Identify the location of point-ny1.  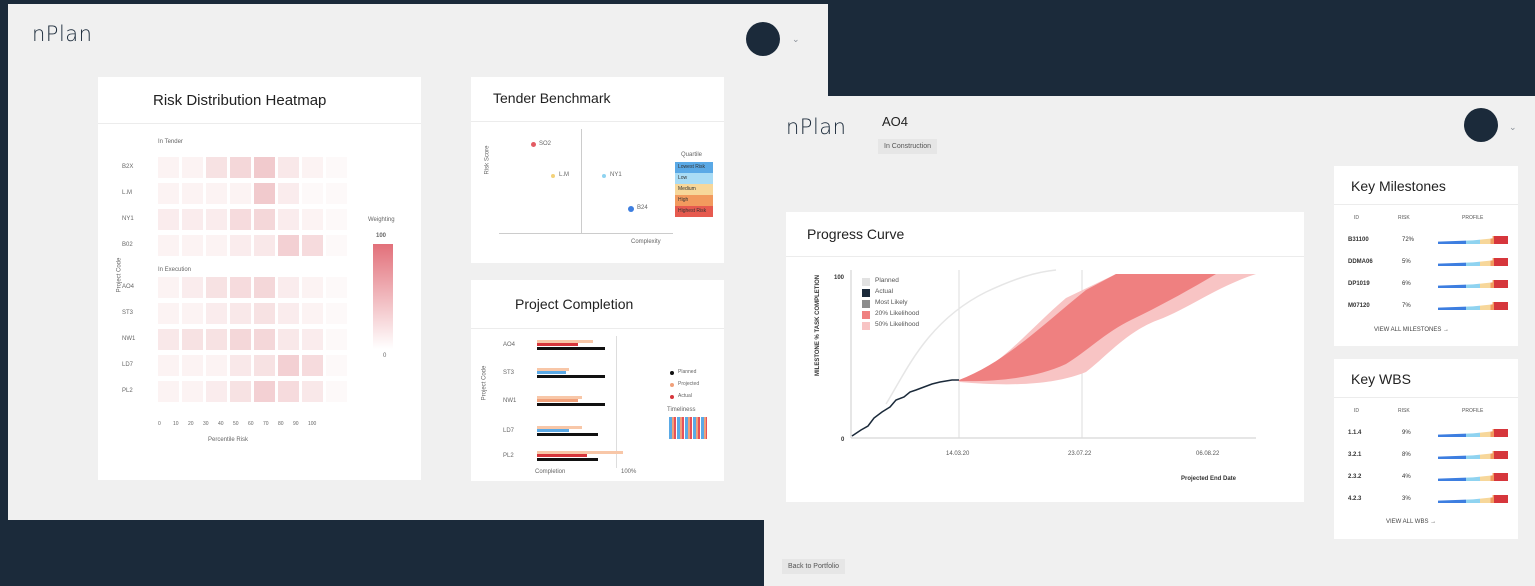
(604, 176).